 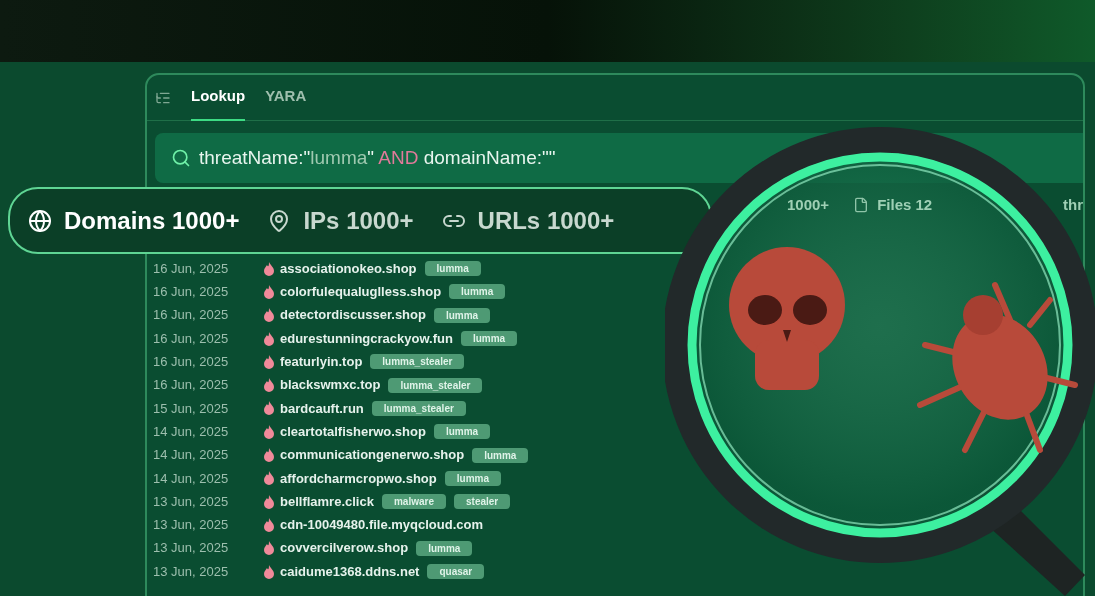 I want to click on domain-link: associationokeo.shop, so click(x=348, y=268).